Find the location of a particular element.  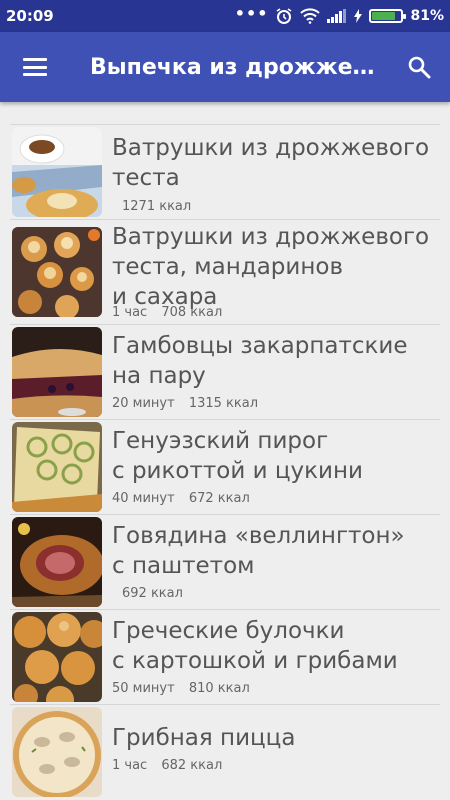

recipe-meta: 1 час 708 ккал is located at coordinates (172, 312).